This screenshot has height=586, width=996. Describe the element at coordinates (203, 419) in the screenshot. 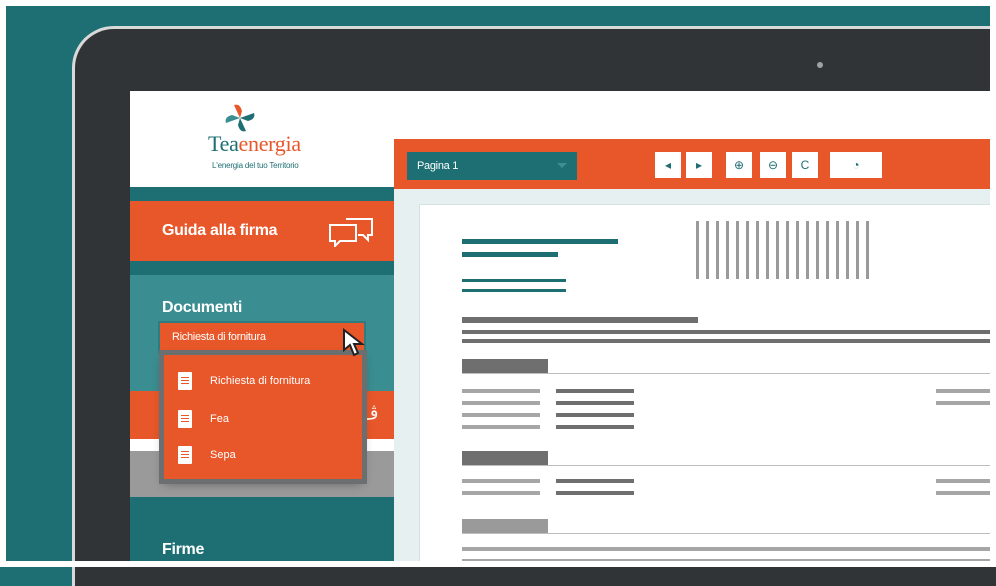

I see `dropdown-item-fea: Fea` at that location.